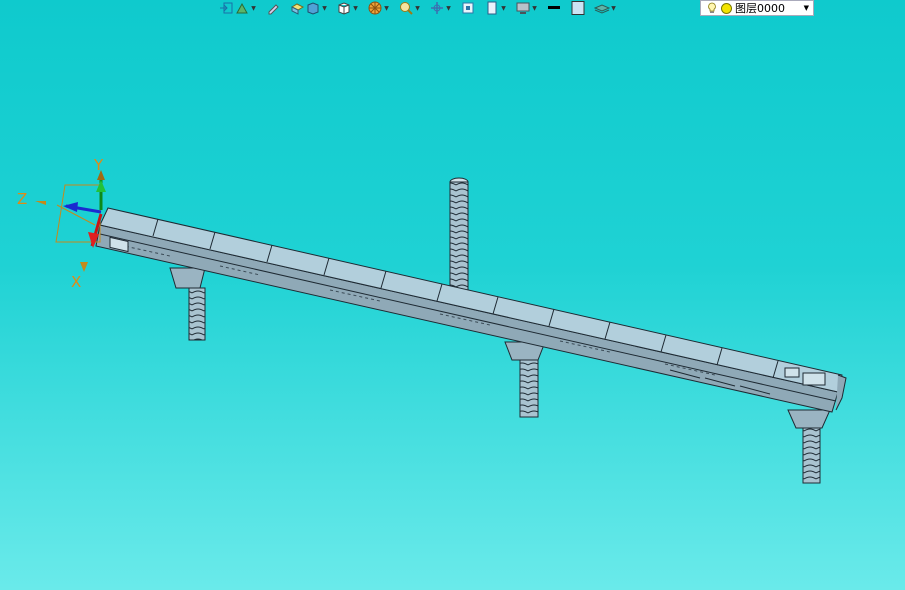 The height and width of the screenshot is (590, 905). I want to click on screw-pipe-middle, so click(525, 379).